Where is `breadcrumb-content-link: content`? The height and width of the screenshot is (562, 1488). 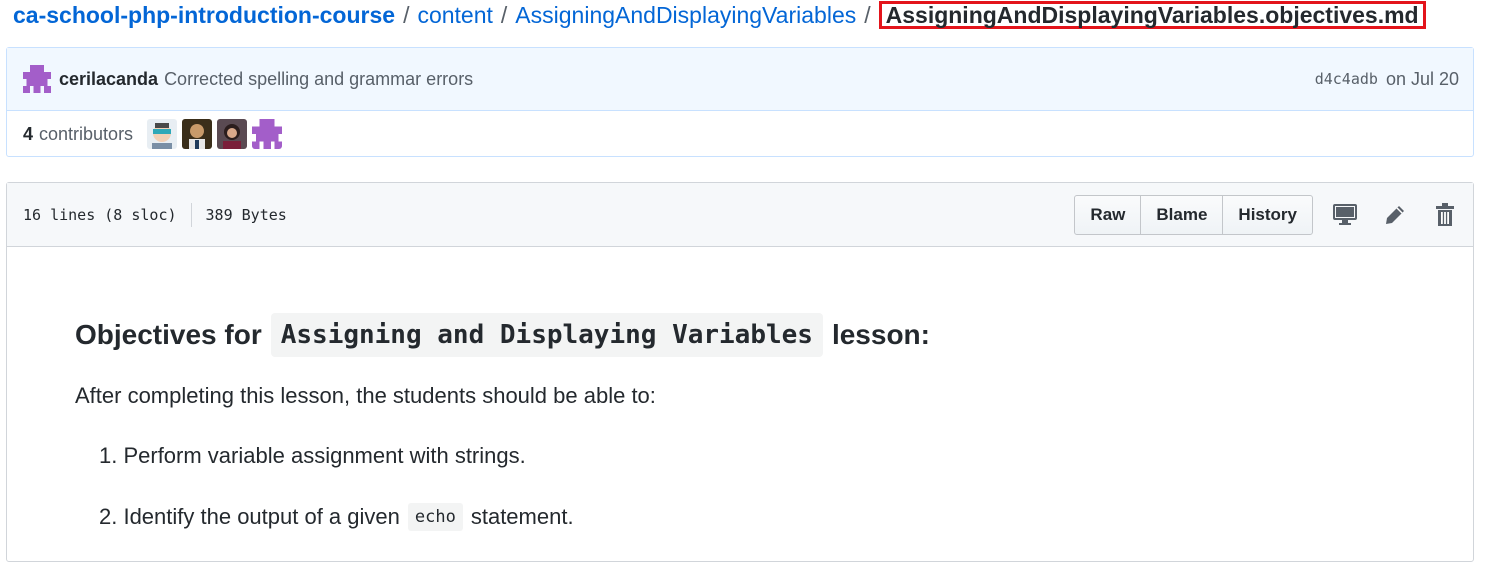
breadcrumb-content-link: content is located at coordinates (454, 15).